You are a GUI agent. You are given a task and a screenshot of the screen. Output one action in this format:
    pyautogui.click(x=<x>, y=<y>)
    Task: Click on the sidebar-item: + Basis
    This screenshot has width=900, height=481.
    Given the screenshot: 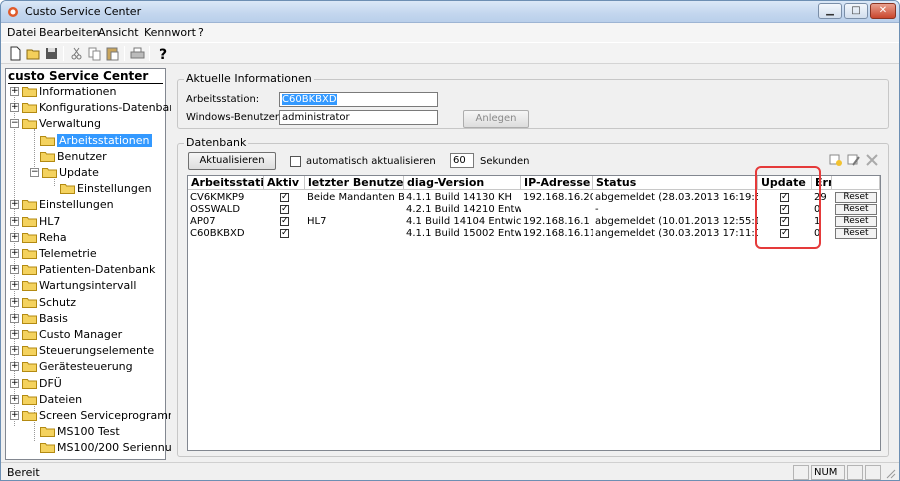 What is the action you would take?
    pyautogui.click(x=85, y=318)
    